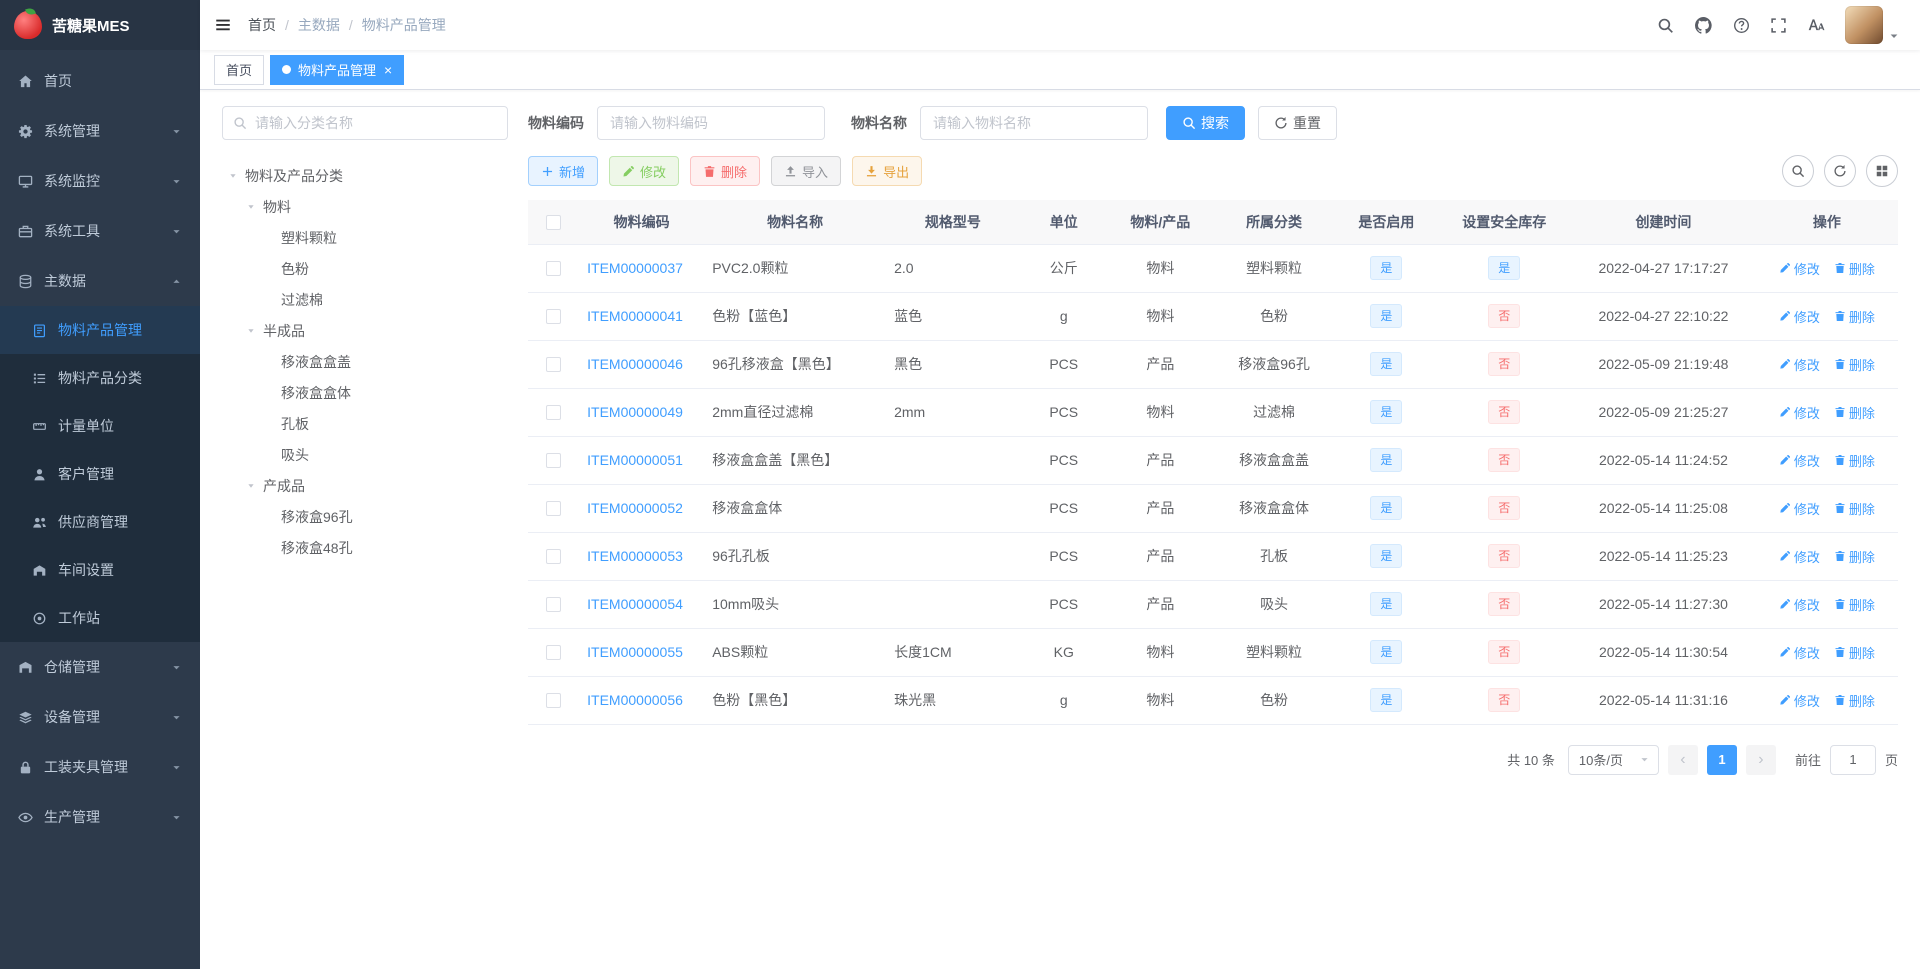  What do you see at coordinates (635, 556) in the screenshot?
I see `item-code-link: ITEM00000053` at bounding box center [635, 556].